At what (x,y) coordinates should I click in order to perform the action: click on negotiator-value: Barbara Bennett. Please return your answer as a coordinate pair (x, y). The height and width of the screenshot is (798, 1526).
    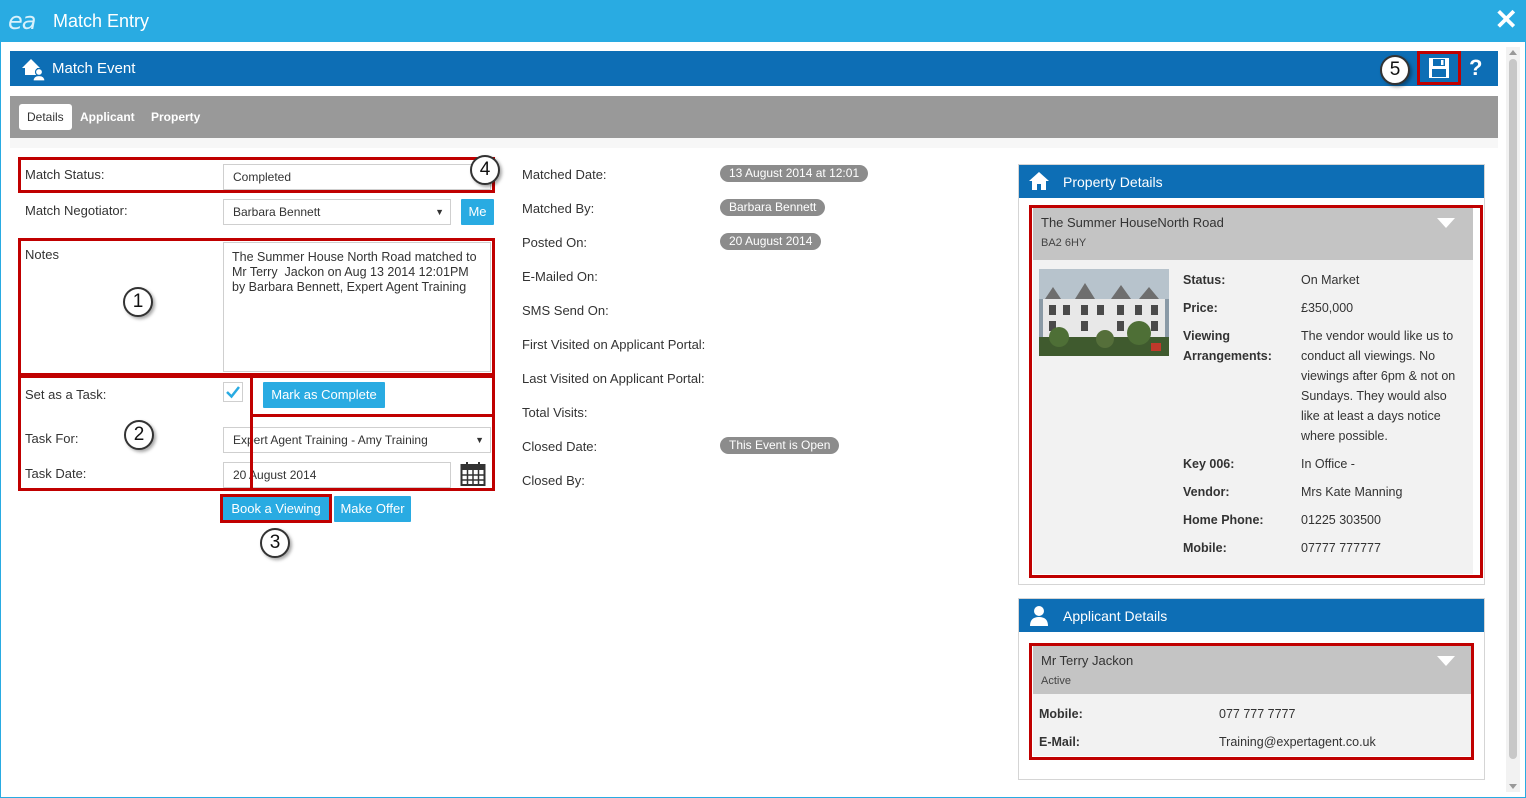
    Looking at the image, I should click on (277, 212).